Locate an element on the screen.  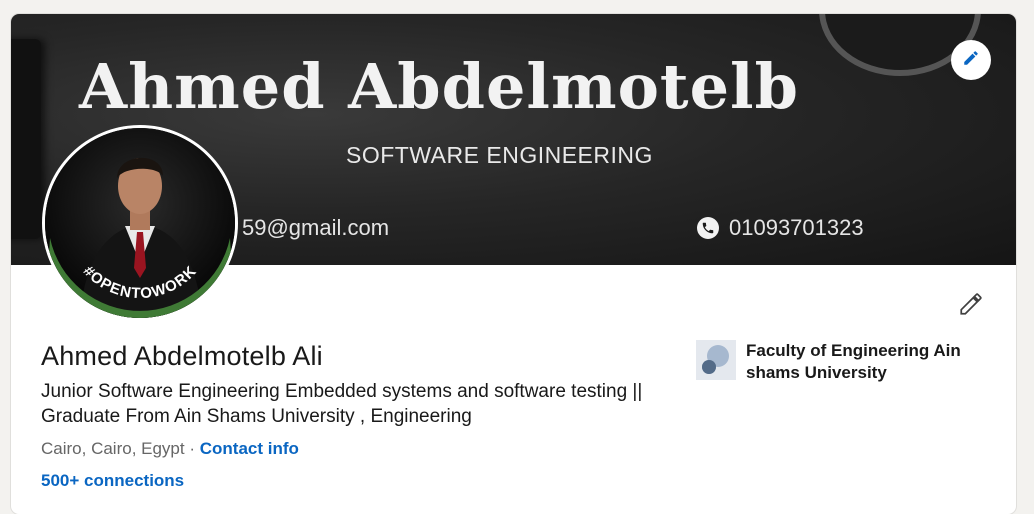
banner-title: Ahmed Abdelmotelb is located at coordinates (439, 86).